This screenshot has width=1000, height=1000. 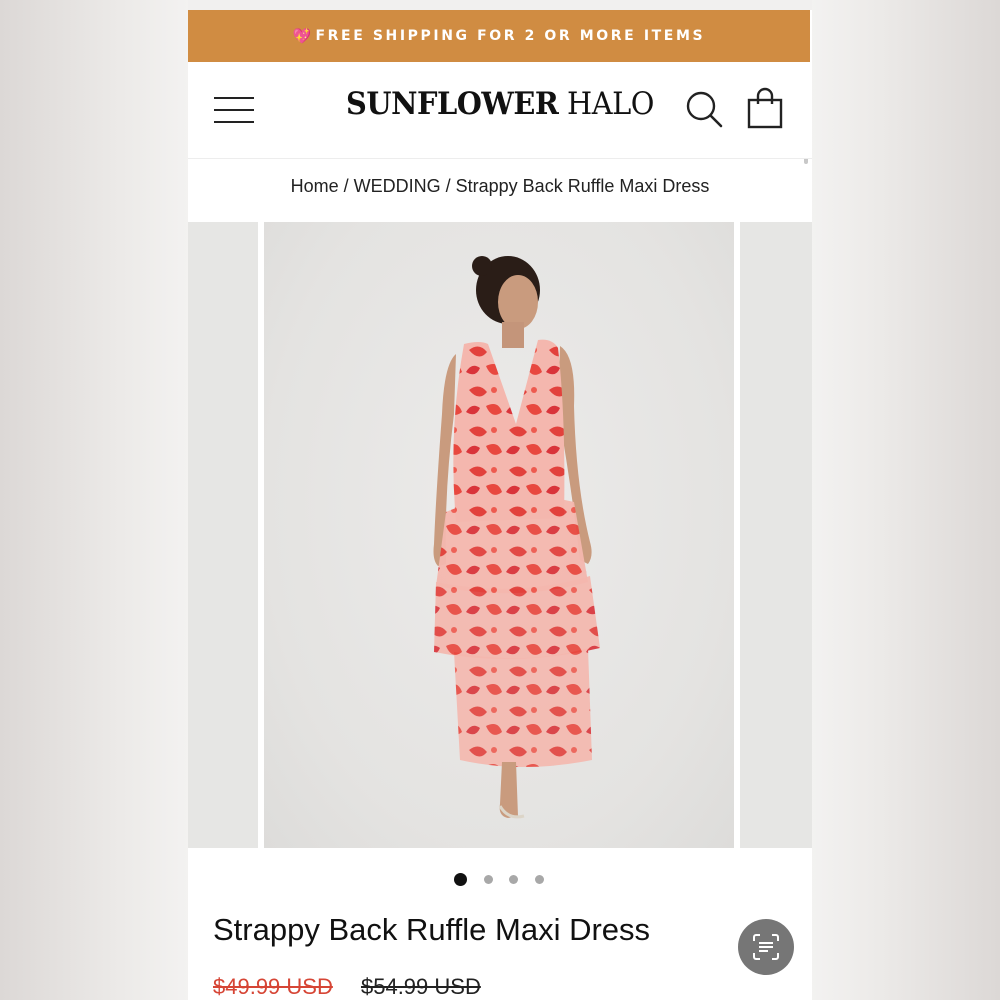 What do you see at coordinates (500, 880) in the screenshot?
I see `gallery-pagination` at bounding box center [500, 880].